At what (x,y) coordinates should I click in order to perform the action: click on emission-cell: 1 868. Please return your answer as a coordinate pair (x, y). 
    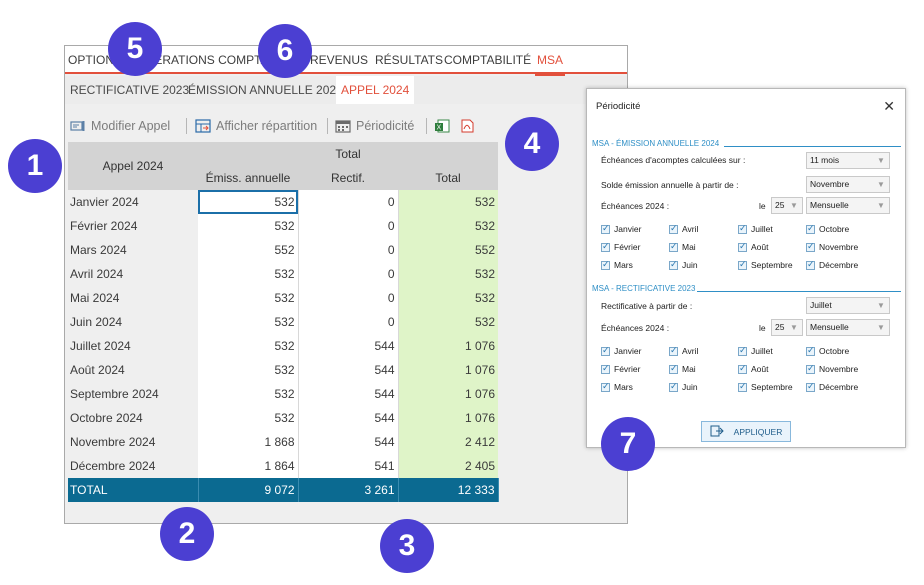
    Looking at the image, I should click on (248, 442).